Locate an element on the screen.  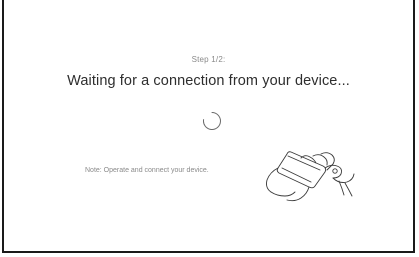
hand-holding-phone-icon is located at coordinates (310, 176).